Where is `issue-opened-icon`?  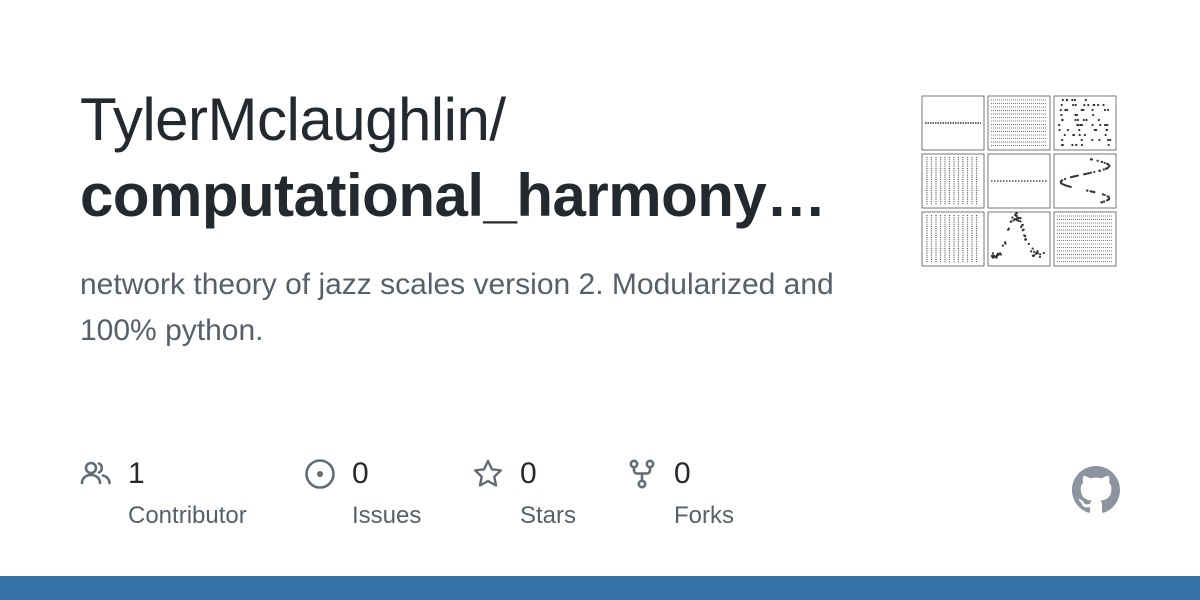 issue-opened-icon is located at coordinates (320, 474).